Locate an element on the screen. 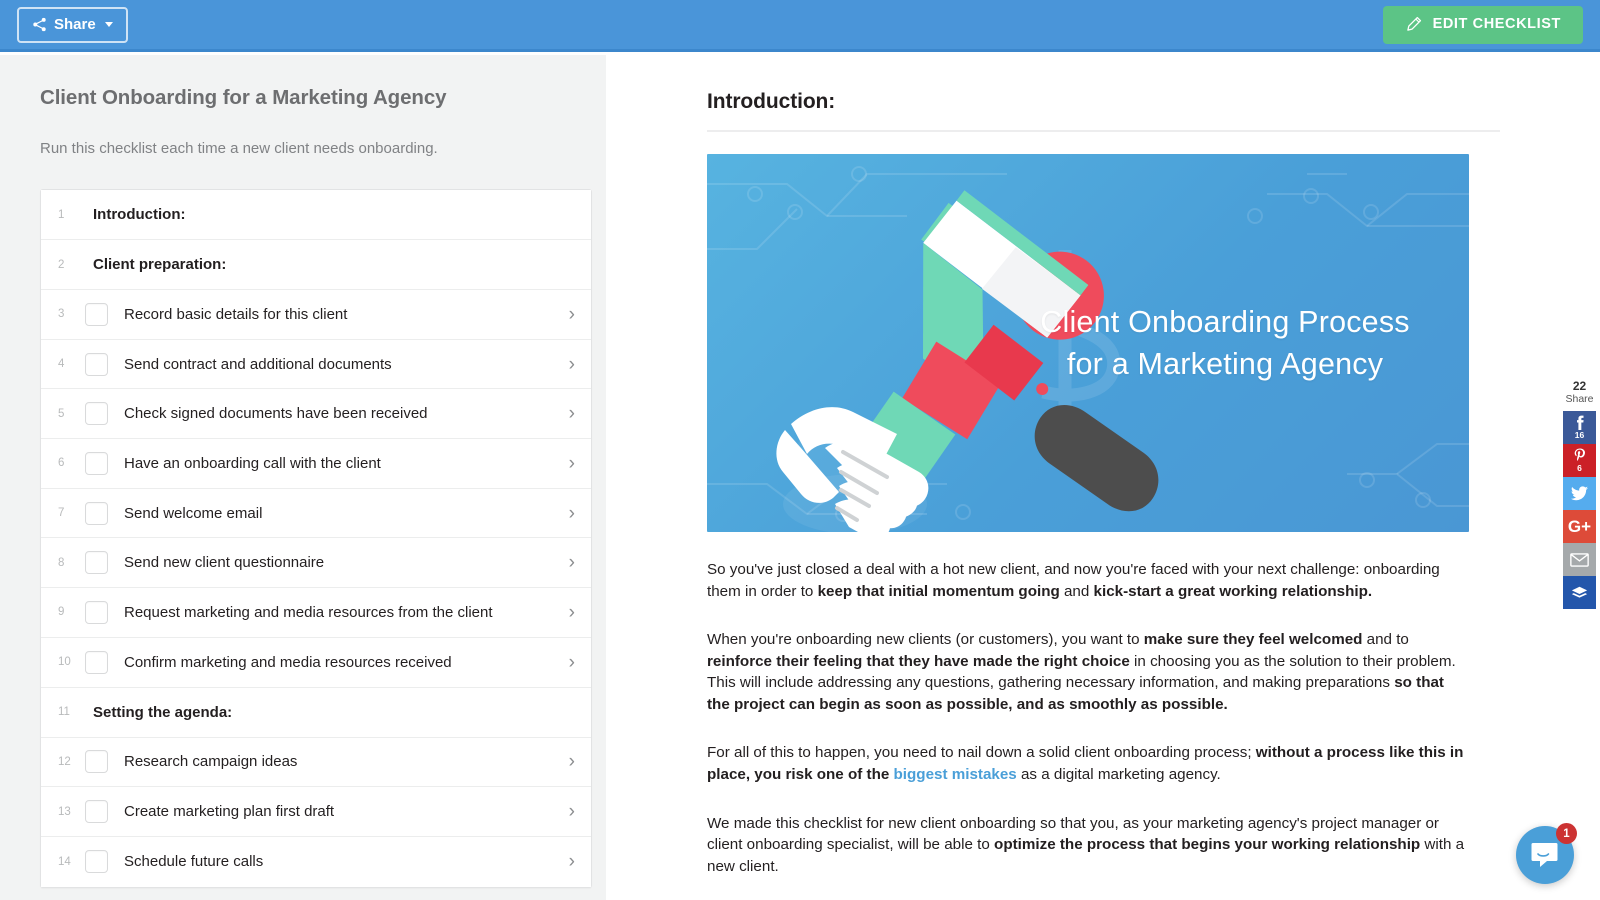  task-number: 5 is located at coordinates (61, 413).